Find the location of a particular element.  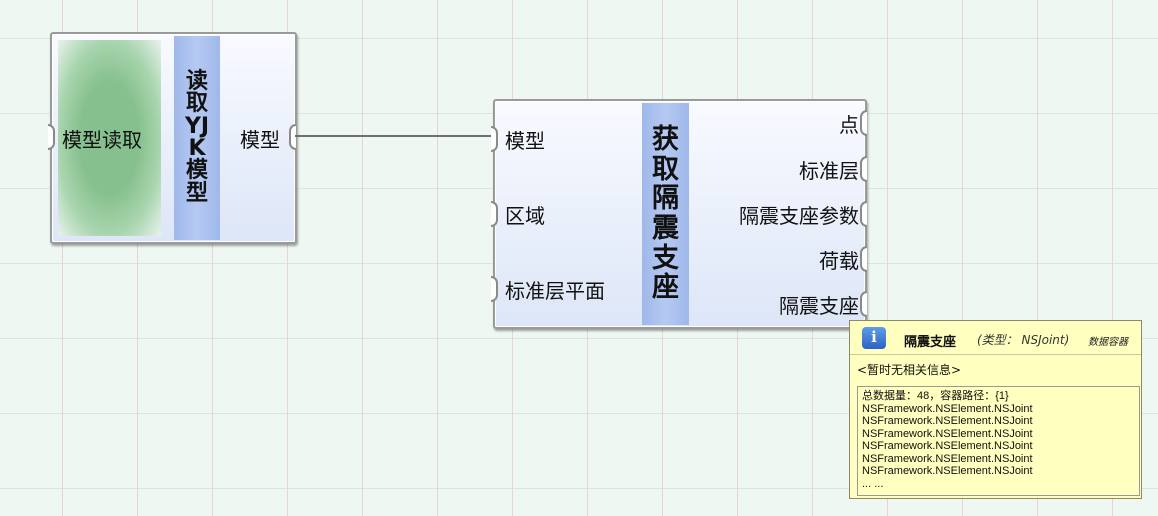

input-floor-plan-label: 标准层平面 is located at coordinates (555, 291).